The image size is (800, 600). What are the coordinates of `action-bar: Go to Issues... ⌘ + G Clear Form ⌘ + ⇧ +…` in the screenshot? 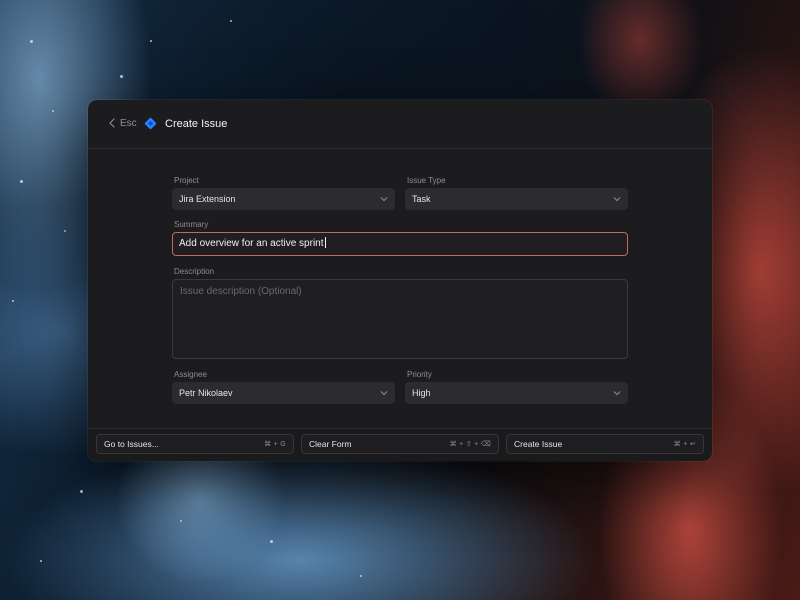 It's located at (400, 444).